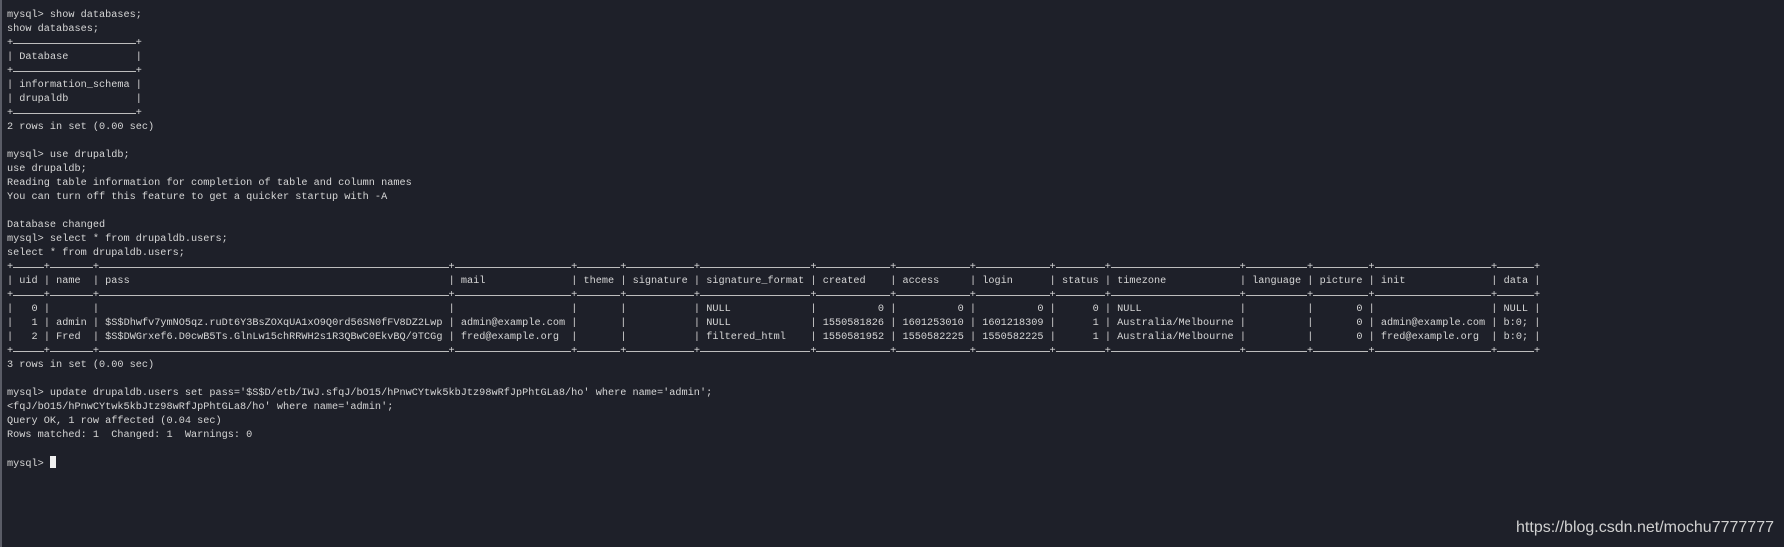  What do you see at coordinates (1516, 281) in the screenshot?
I see `column-header: data` at bounding box center [1516, 281].